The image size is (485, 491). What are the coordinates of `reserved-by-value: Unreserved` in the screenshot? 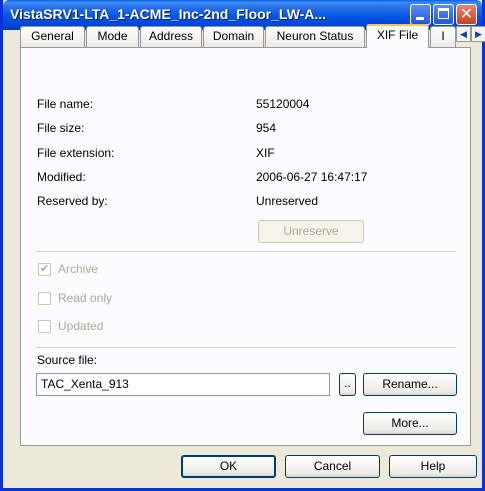 It's located at (287, 201).